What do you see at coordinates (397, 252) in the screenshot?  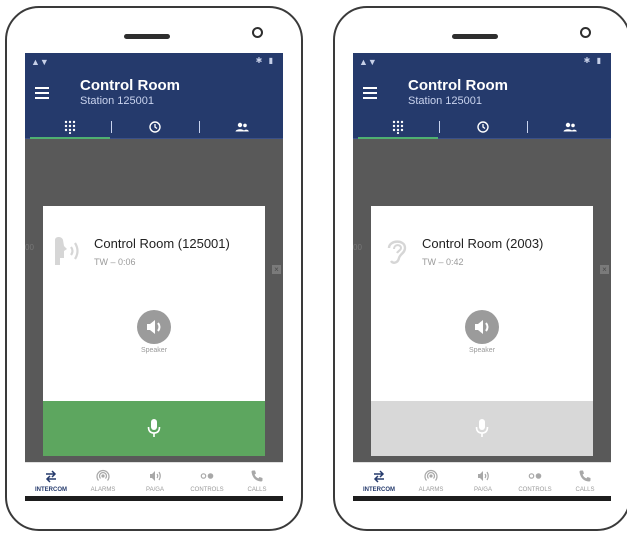 I see `ear-icon` at bounding box center [397, 252].